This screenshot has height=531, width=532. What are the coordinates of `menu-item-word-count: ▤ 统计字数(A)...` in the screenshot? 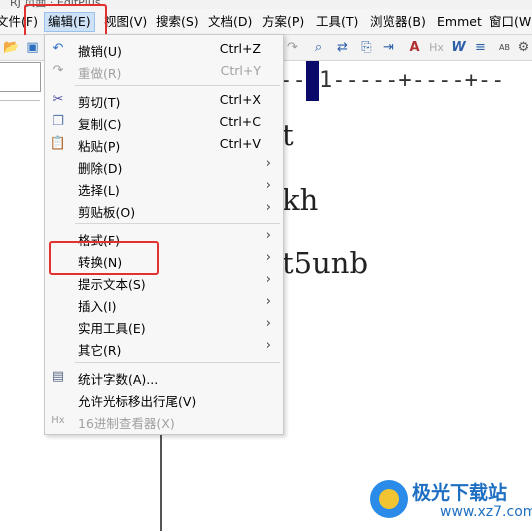 It's located at (164, 376).